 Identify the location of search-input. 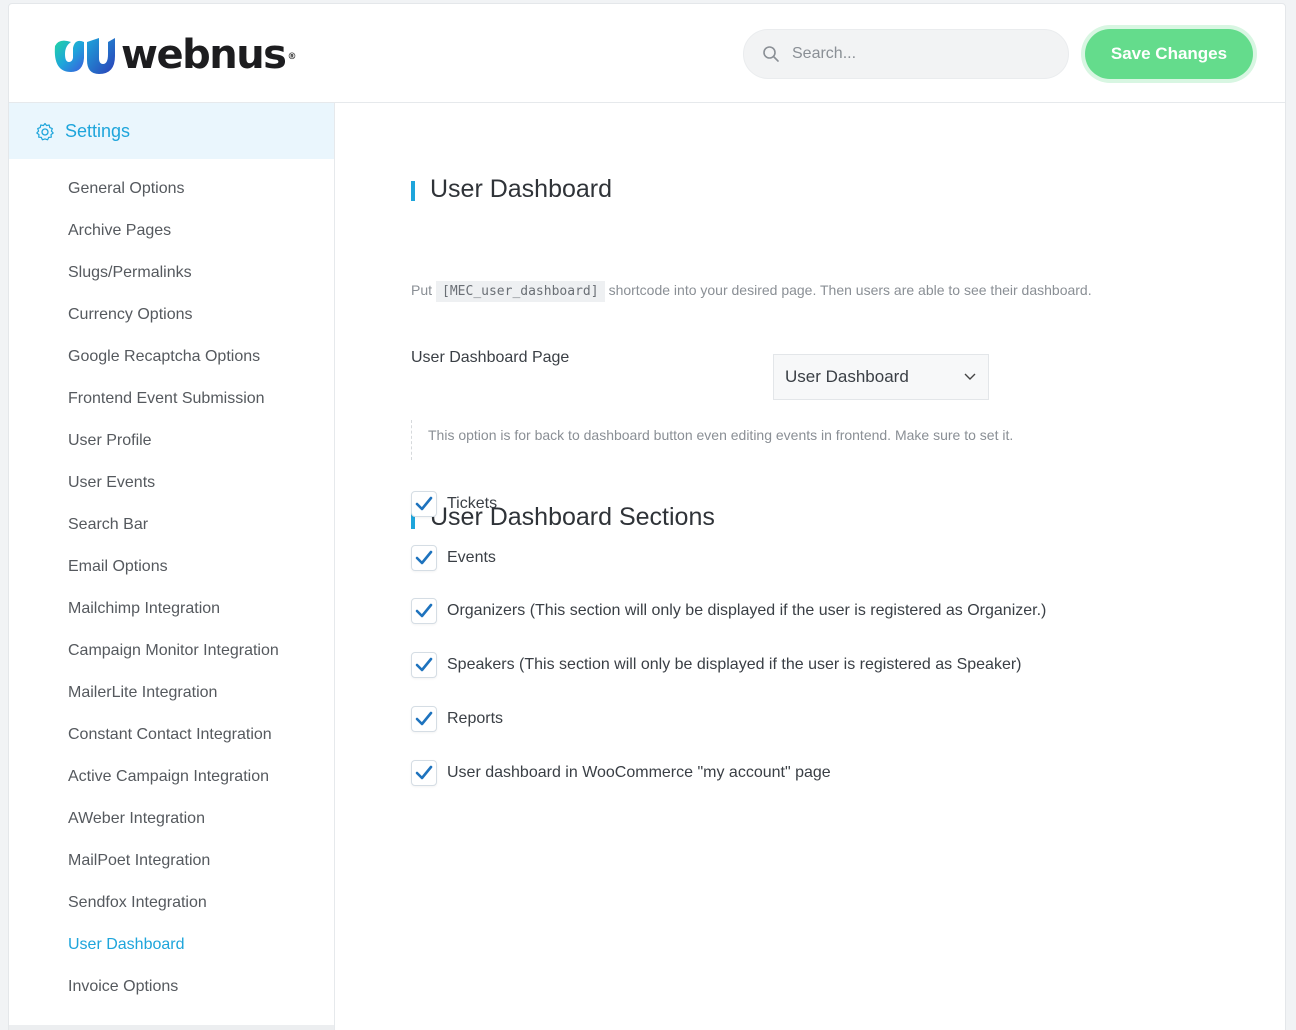
(917, 54).